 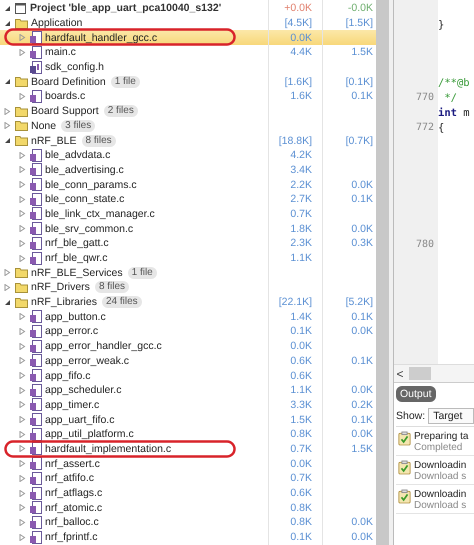 What do you see at coordinates (188, 111) in the screenshot?
I see `tree-row: Board Support 2 files` at bounding box center [188, 111].